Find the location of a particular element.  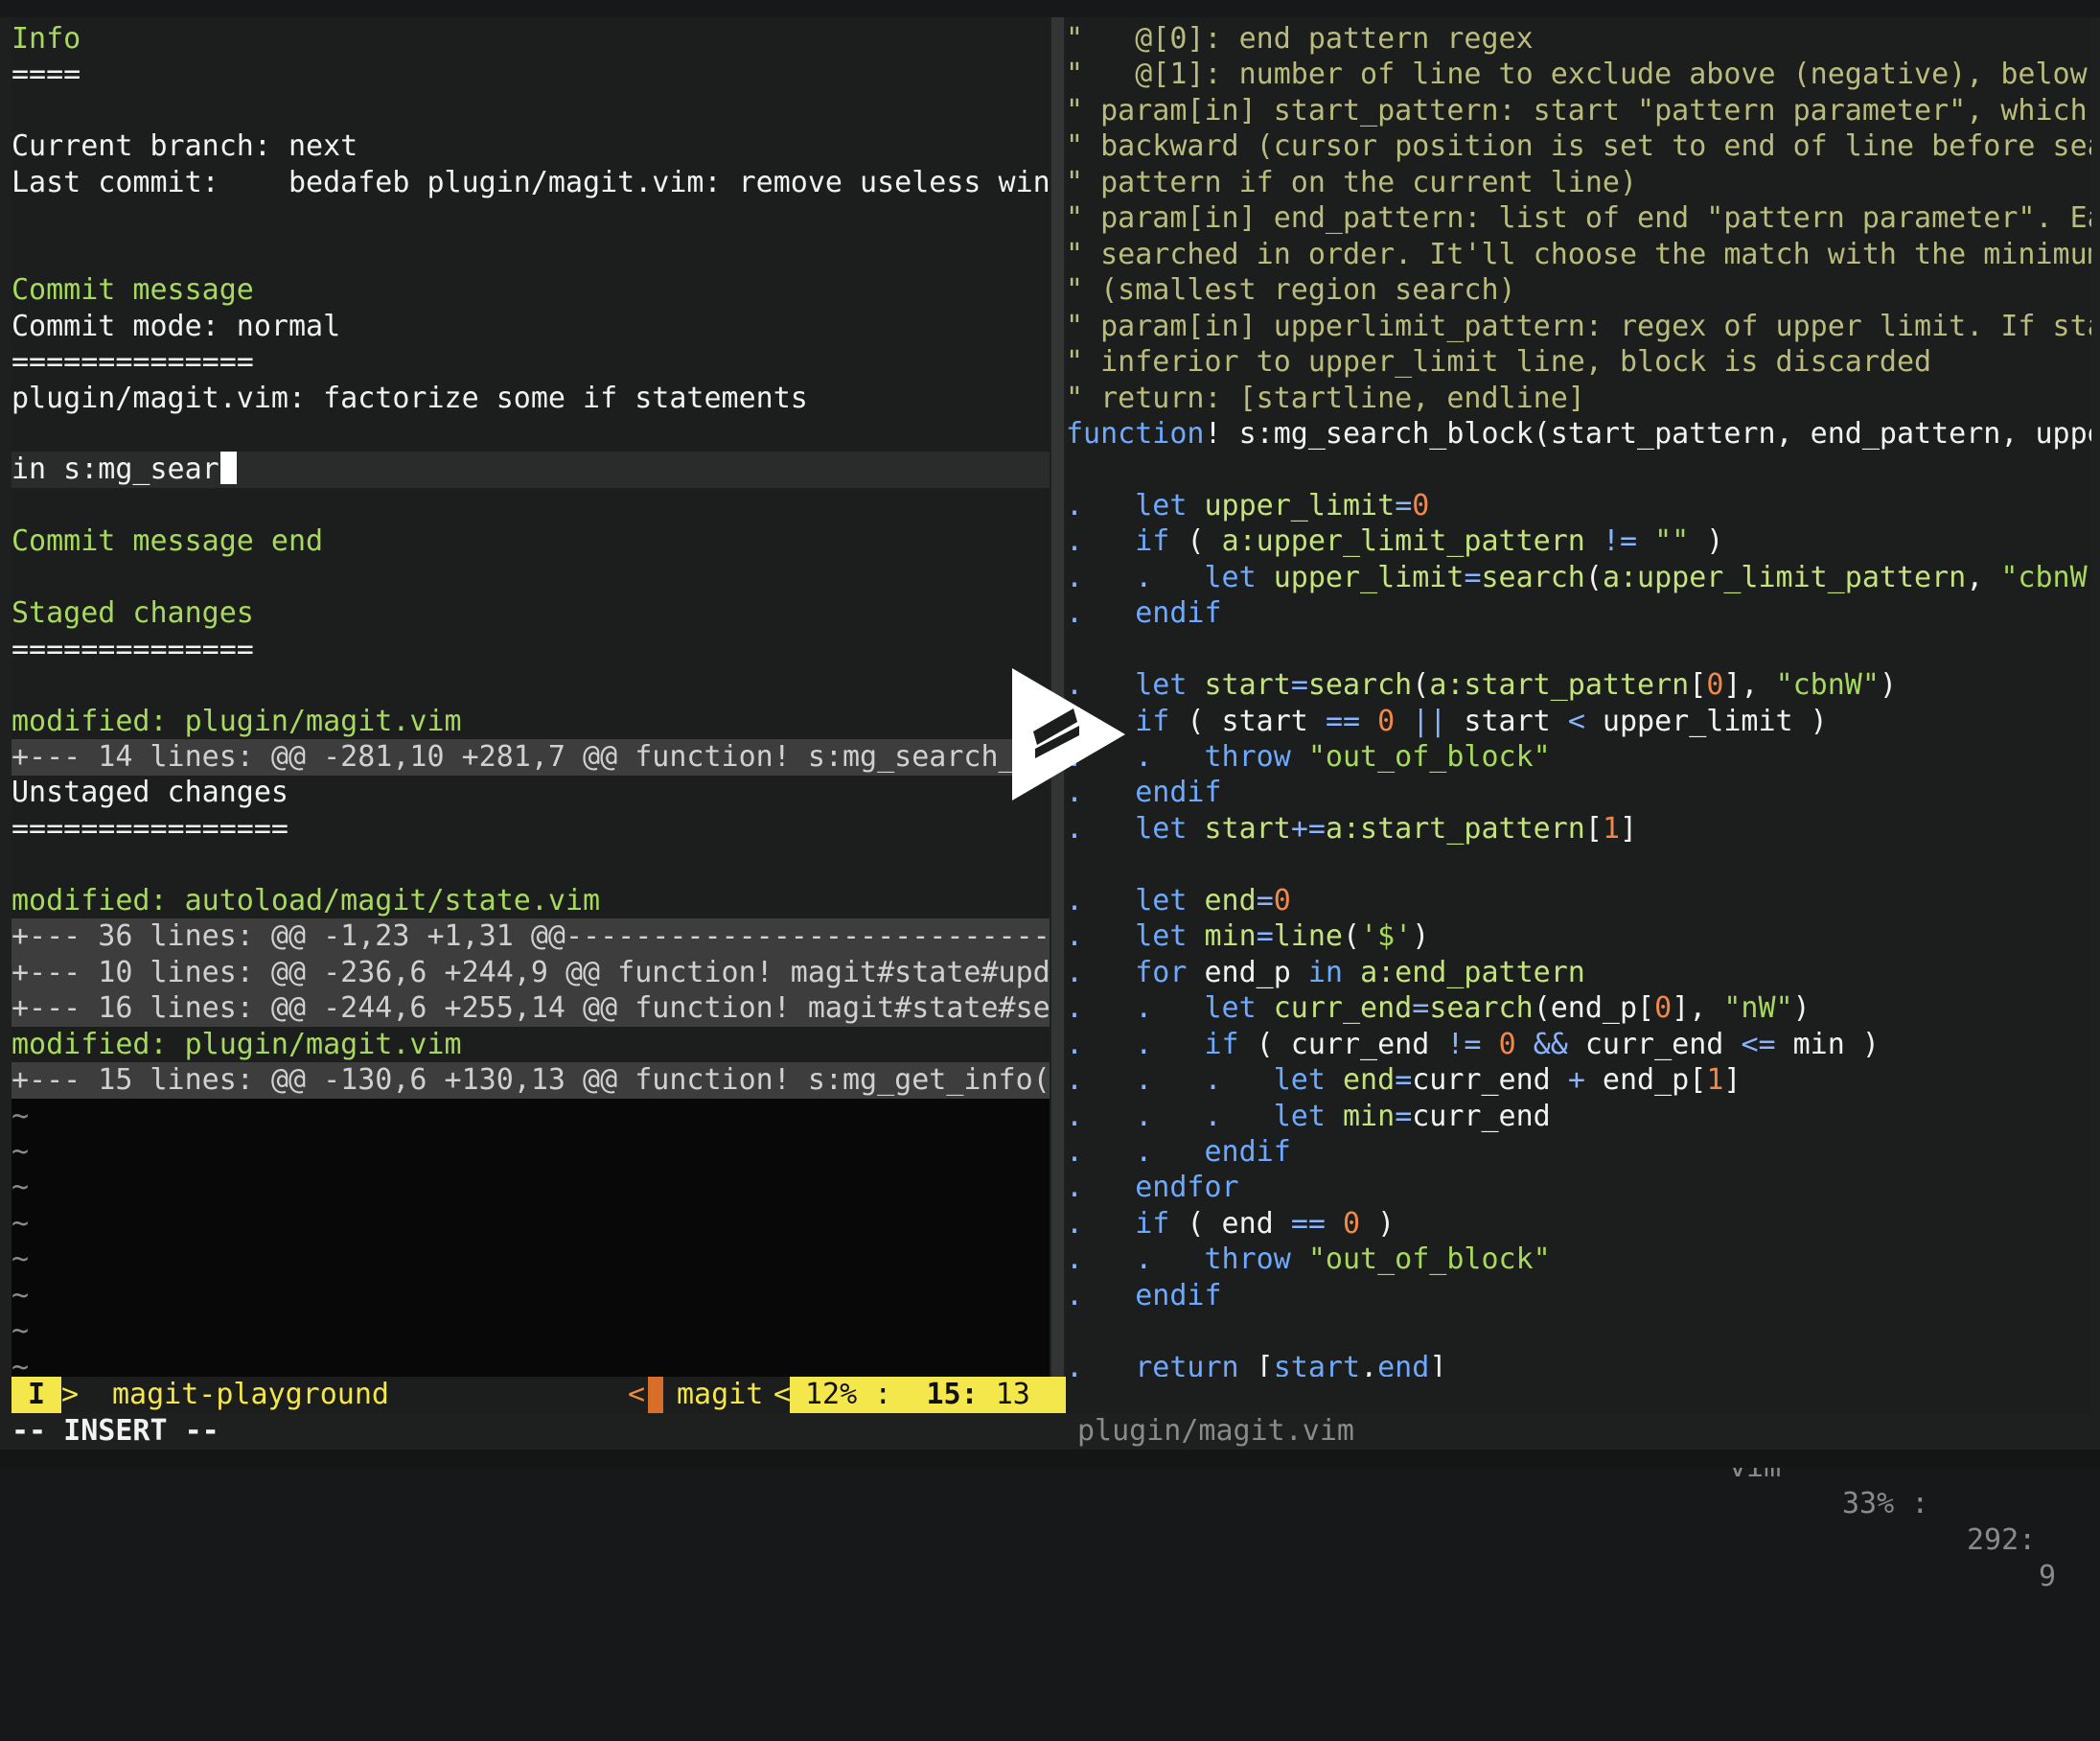

scroll-percent: 12% : is located at coordinates (848, 1394).